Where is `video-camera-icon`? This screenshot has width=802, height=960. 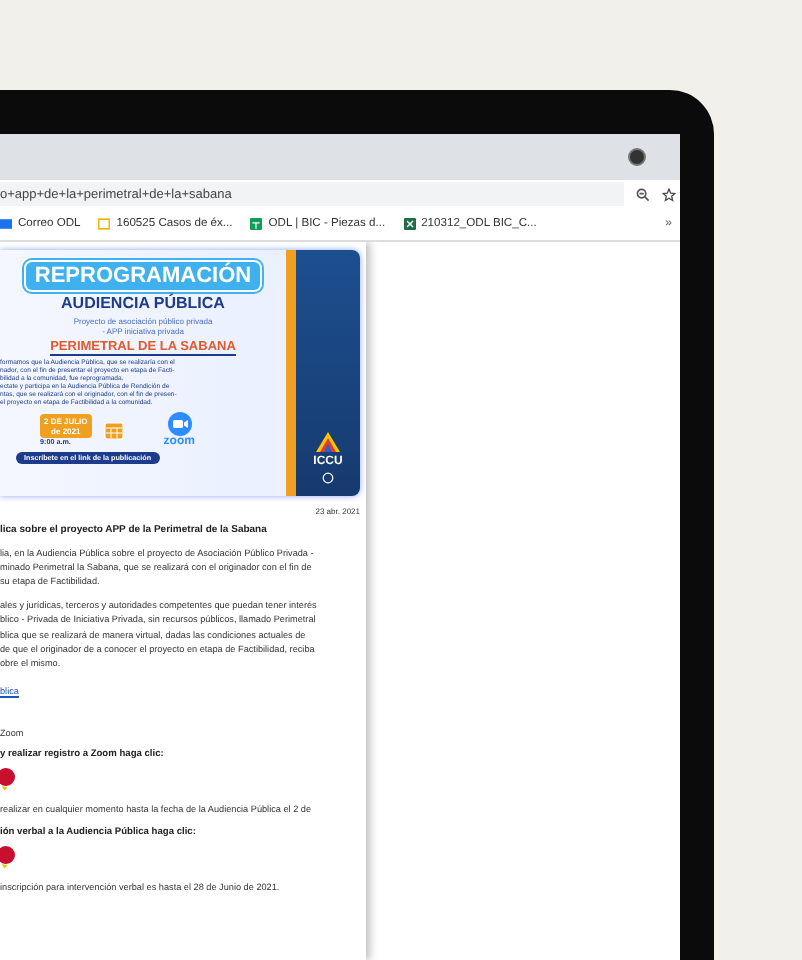
video-camera-icon is located at coordinates (179, 423).